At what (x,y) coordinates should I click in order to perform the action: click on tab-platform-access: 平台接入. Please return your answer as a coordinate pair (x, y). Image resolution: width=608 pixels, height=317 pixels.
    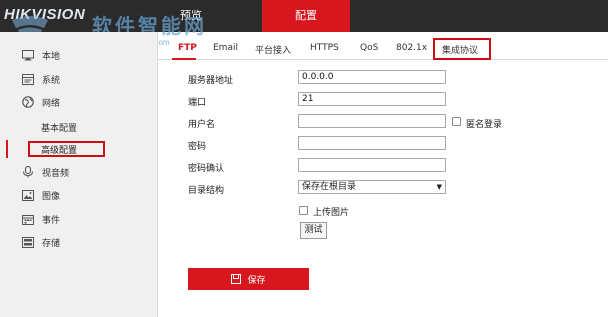
    Looking at the image, I should click on (273, 49).